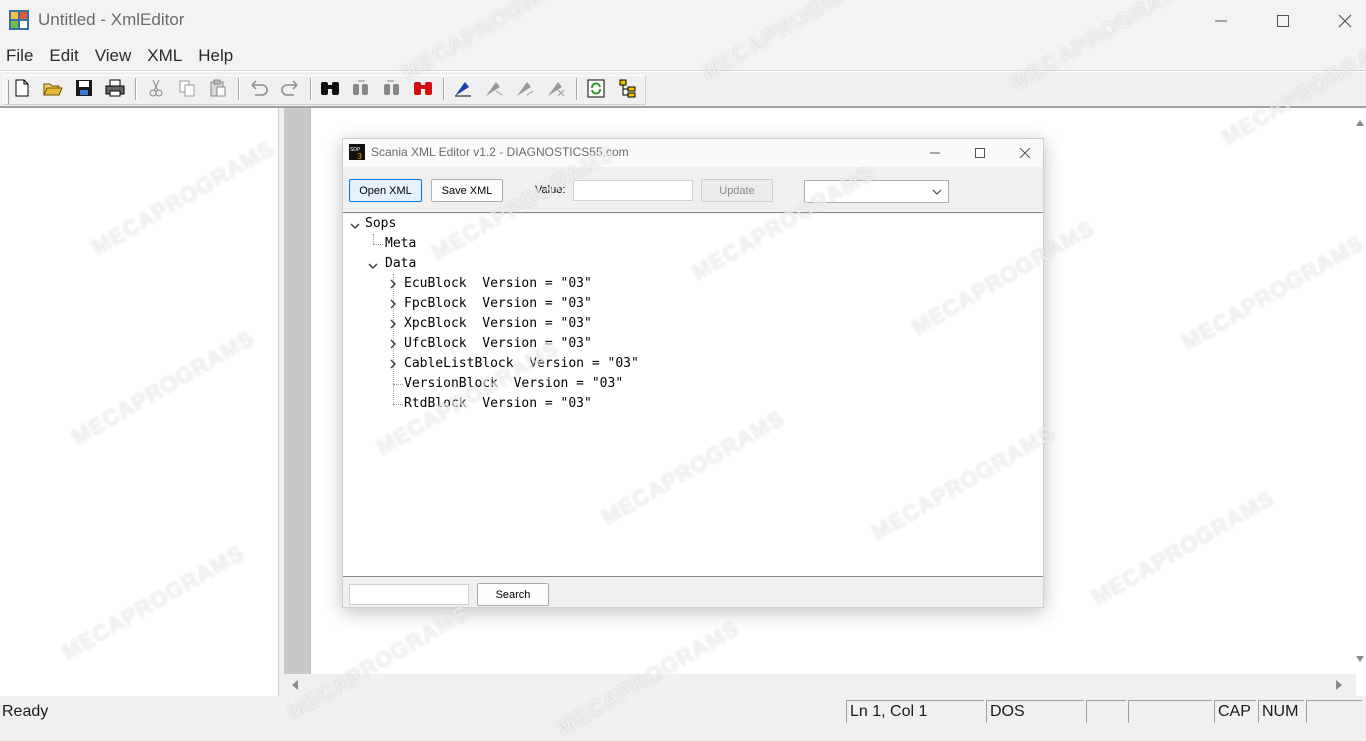 The height and width of the screenshot is (741, 1366). I want to click on menu-xml: XML, so click(164, 56).